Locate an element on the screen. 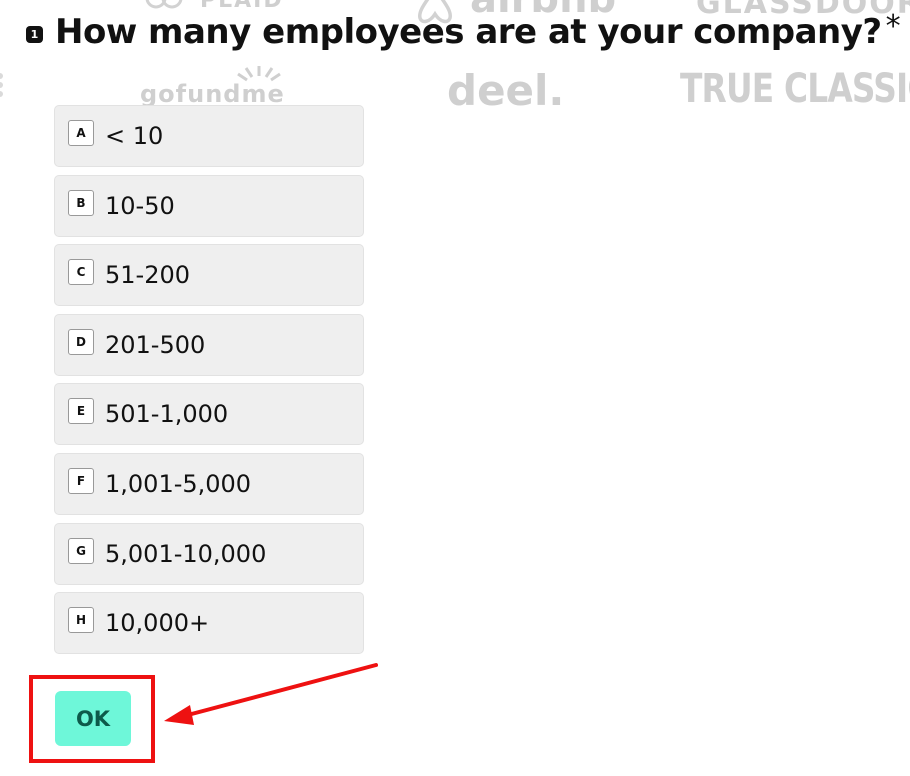  true-classic-logo: TRUE CLASSIC is located at coordinates (795, 89).